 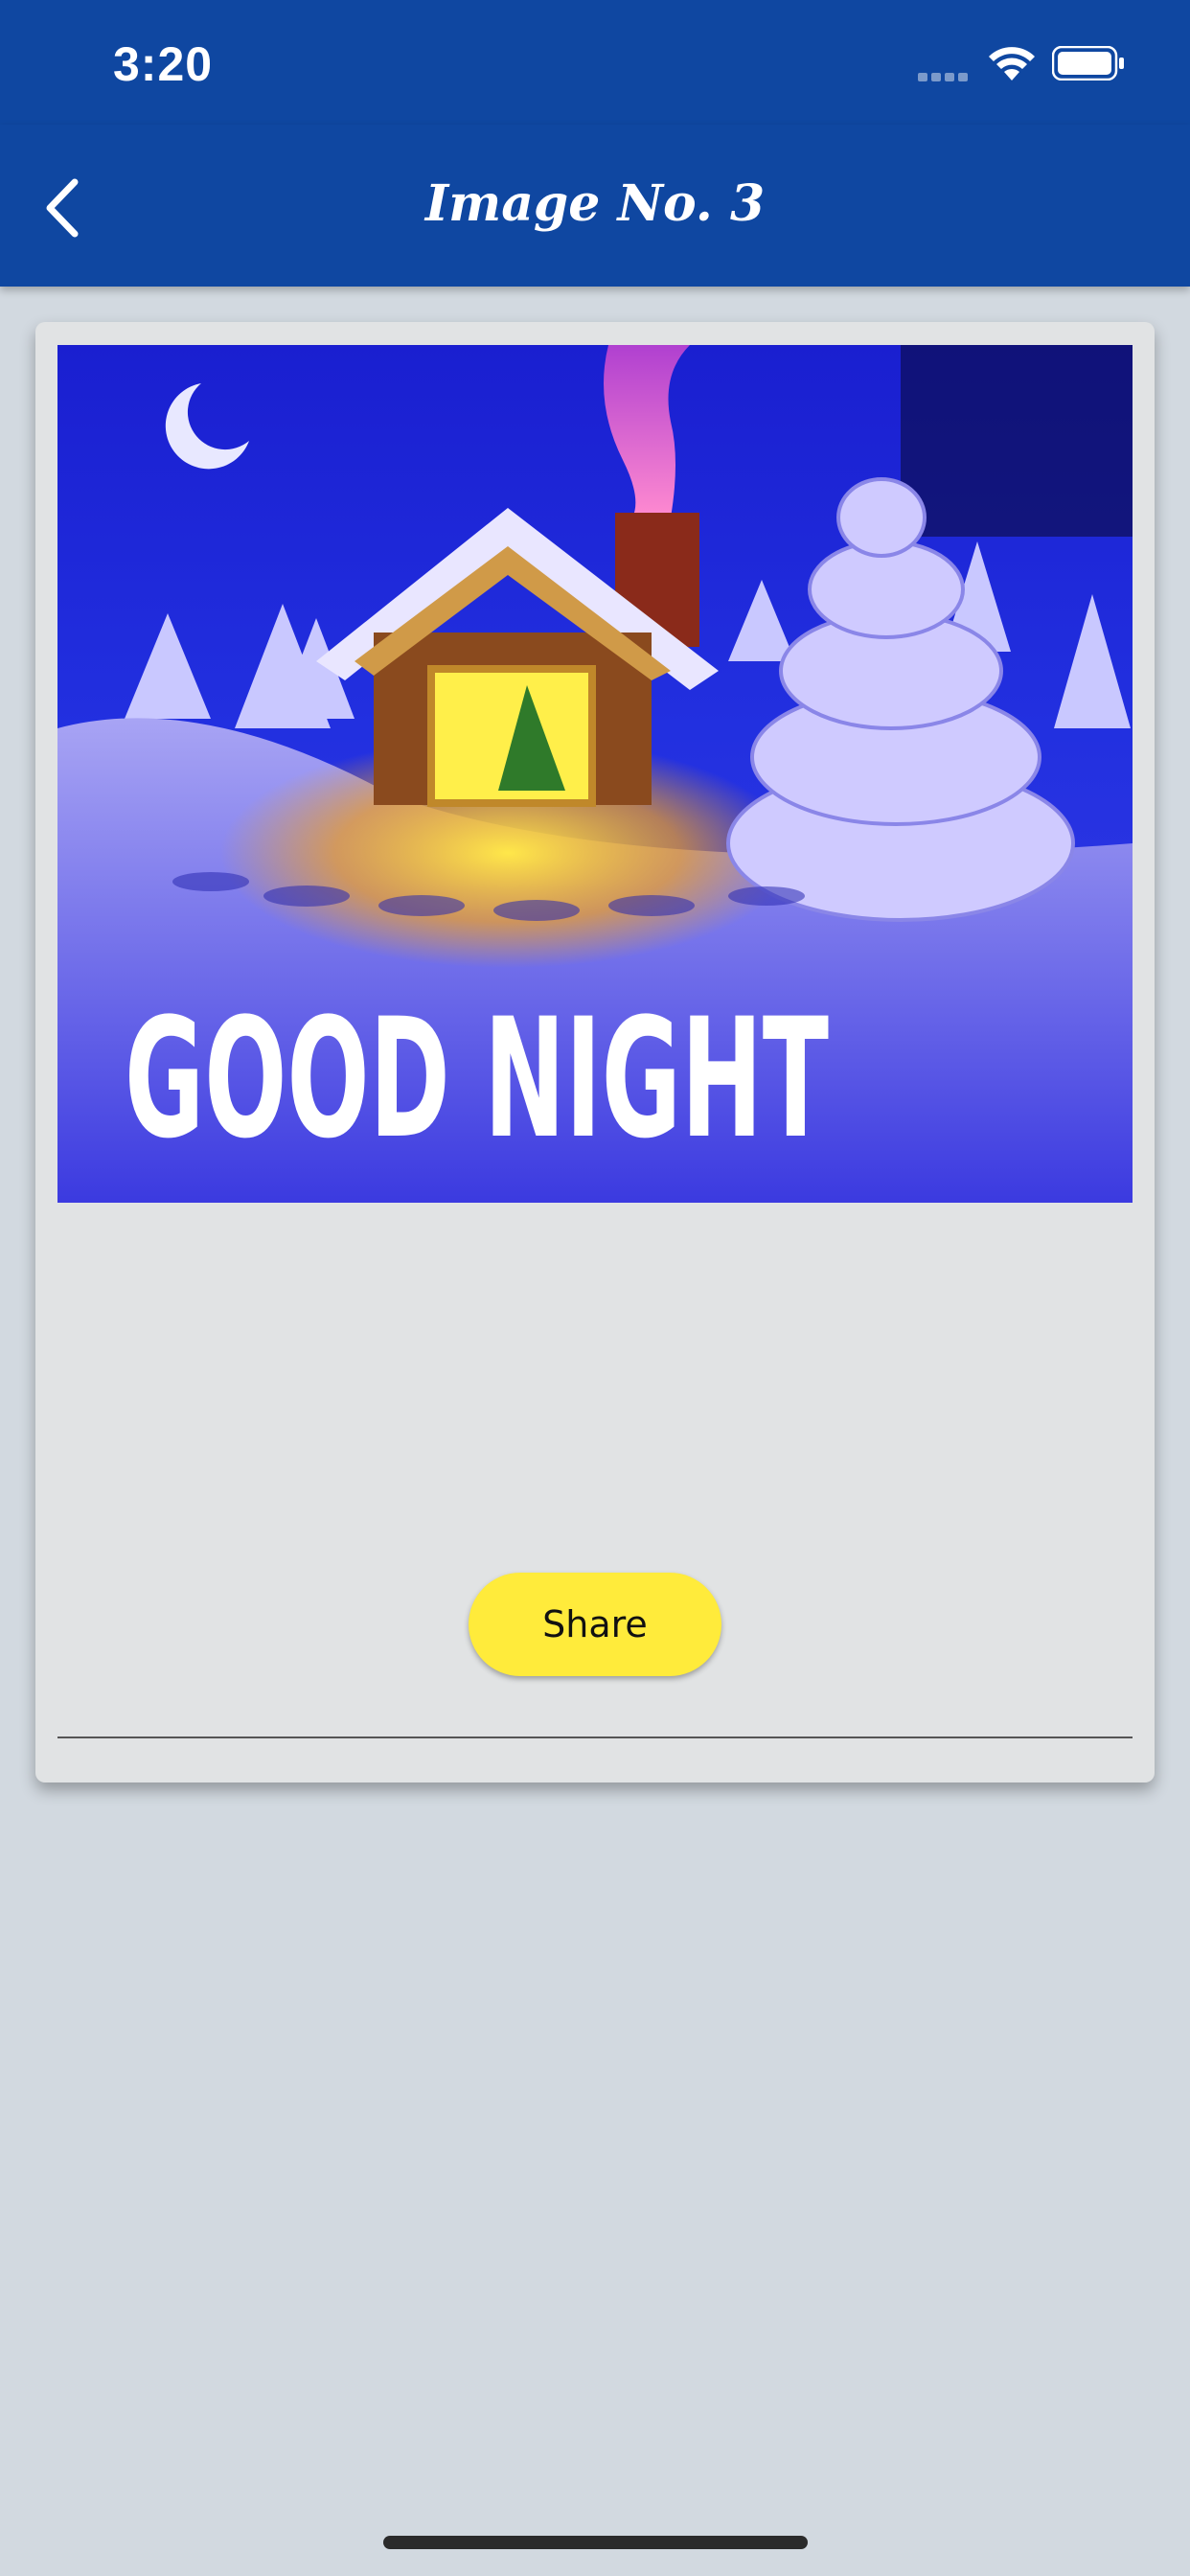 I want to click on wifi-icon, so click(x=1012, y=63).